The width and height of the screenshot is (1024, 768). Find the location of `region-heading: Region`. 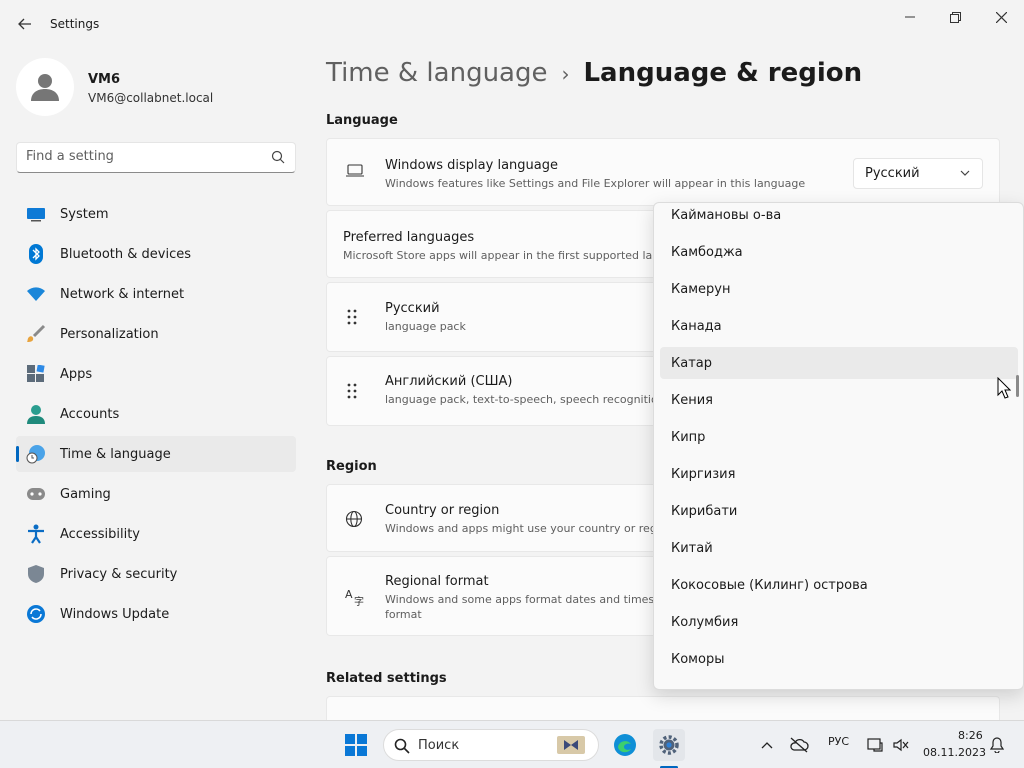

region-heading: Region is located at coordinates (351, 466).